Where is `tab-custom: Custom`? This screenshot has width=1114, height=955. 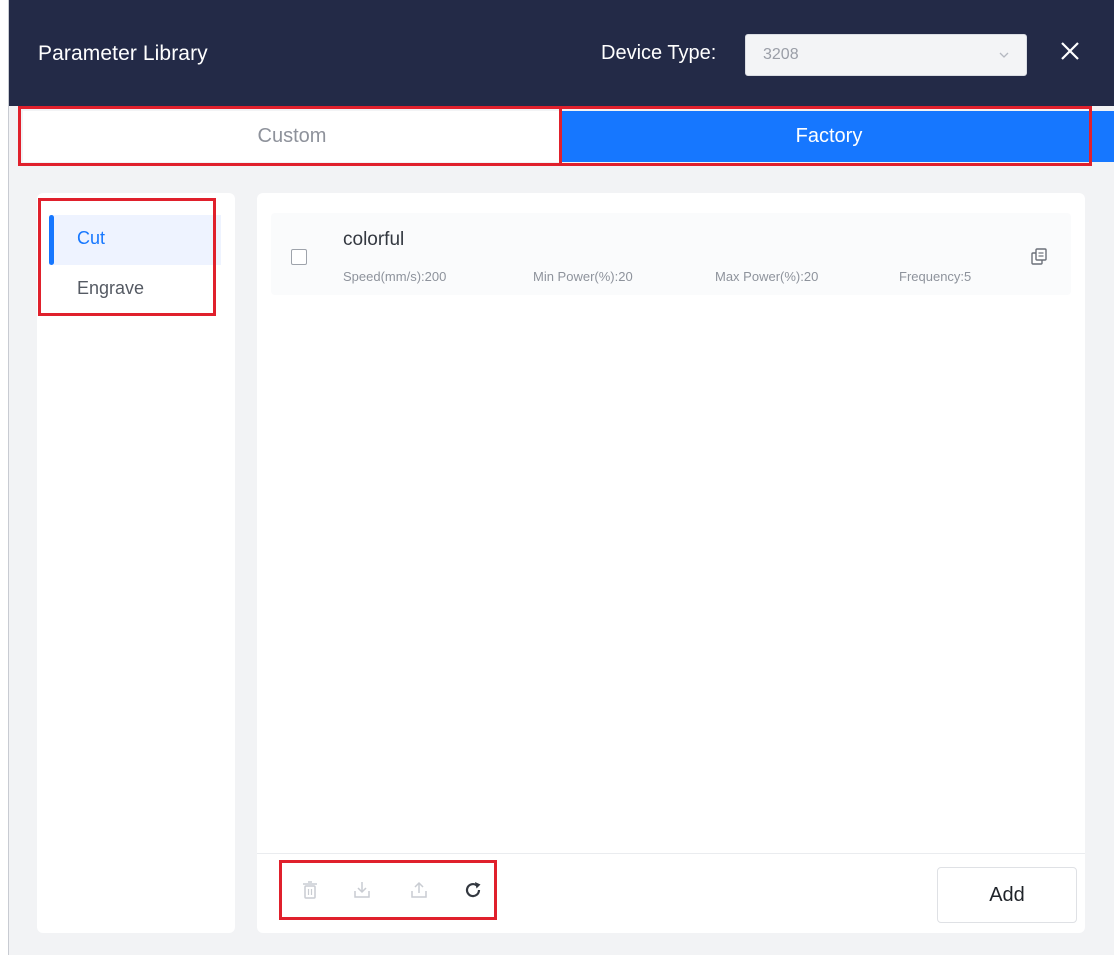
tab-custom: Custom is located at coordinates (292, 136).